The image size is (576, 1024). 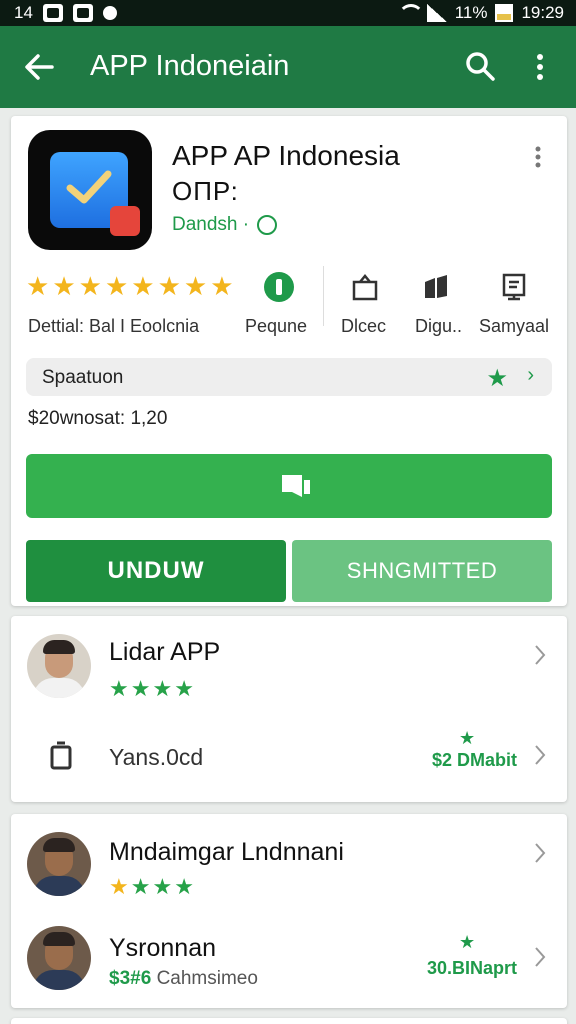 I want to click on back-arrow-icon, so click(x=39, y=67).